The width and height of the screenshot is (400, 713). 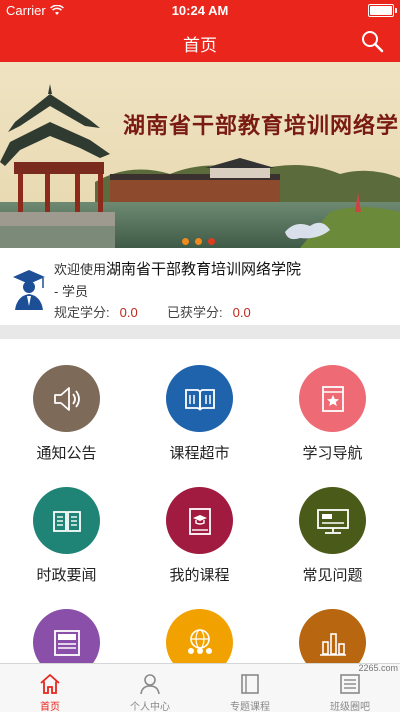 I want to click on grid-label: 时政要闻, so click(x=66, y=575).